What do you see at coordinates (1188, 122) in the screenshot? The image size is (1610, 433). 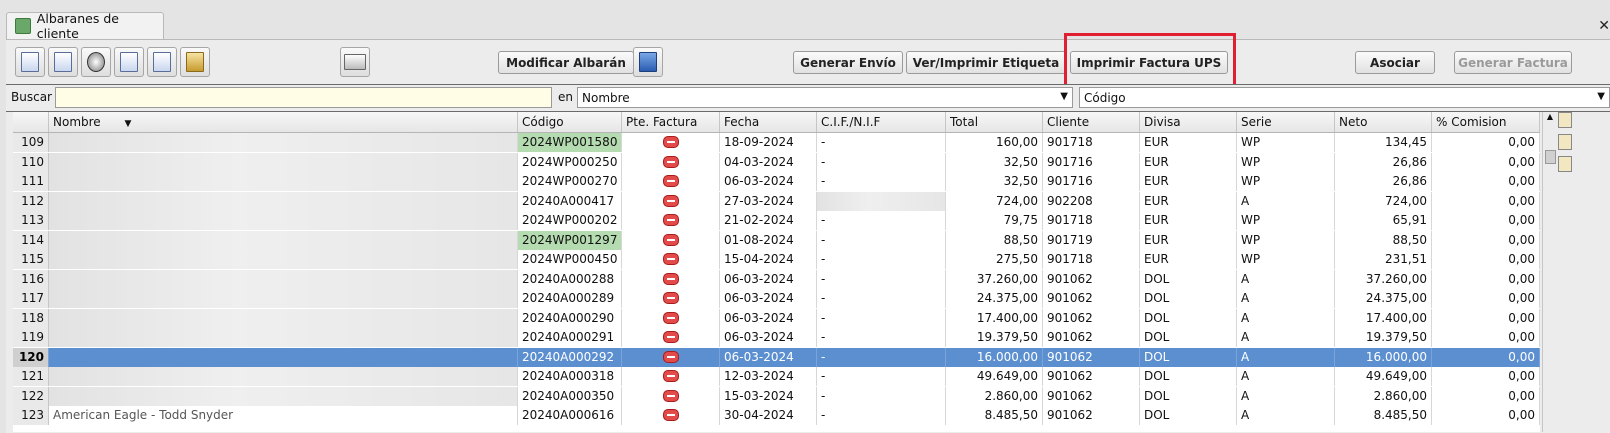 I see `header-divisa: Divisa` at bounding box center [1188, 122].